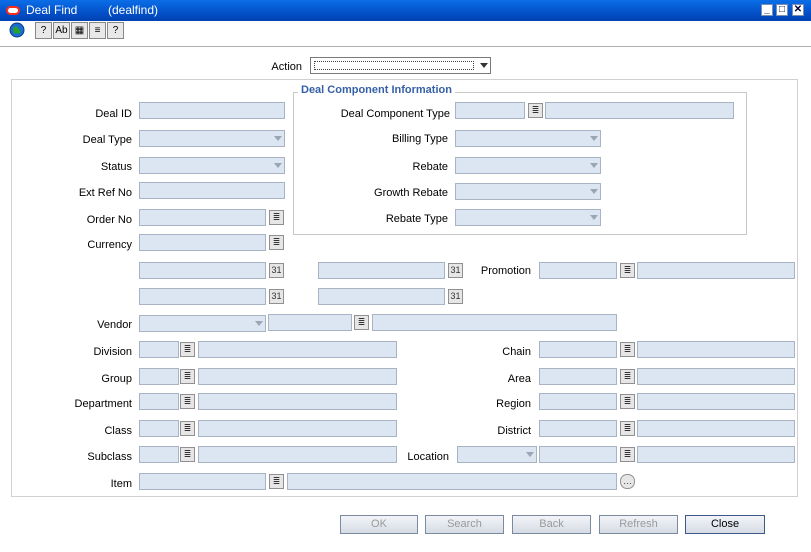  I want to click on department-label: Department, so click(103, 404).